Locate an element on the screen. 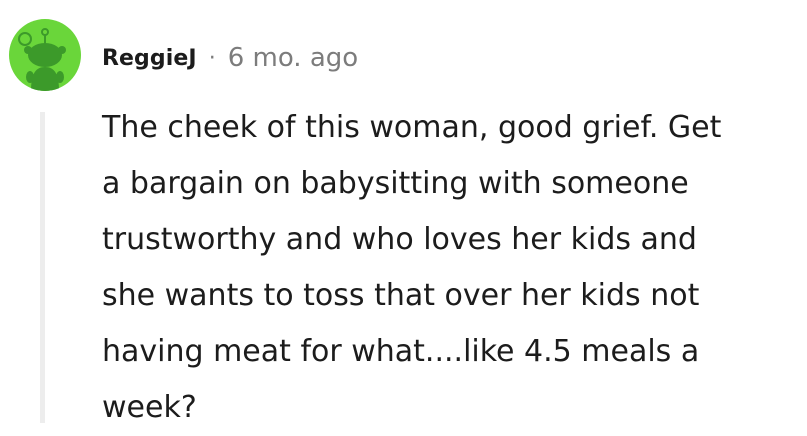  comment-body-line: week? is located at coordinates (149, 407).